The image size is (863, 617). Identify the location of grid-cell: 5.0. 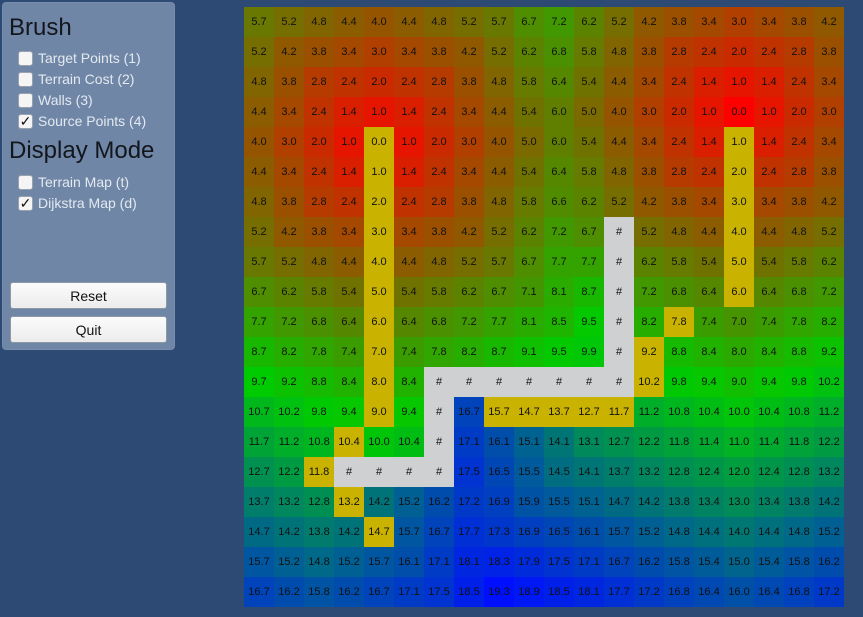
(529, 142).